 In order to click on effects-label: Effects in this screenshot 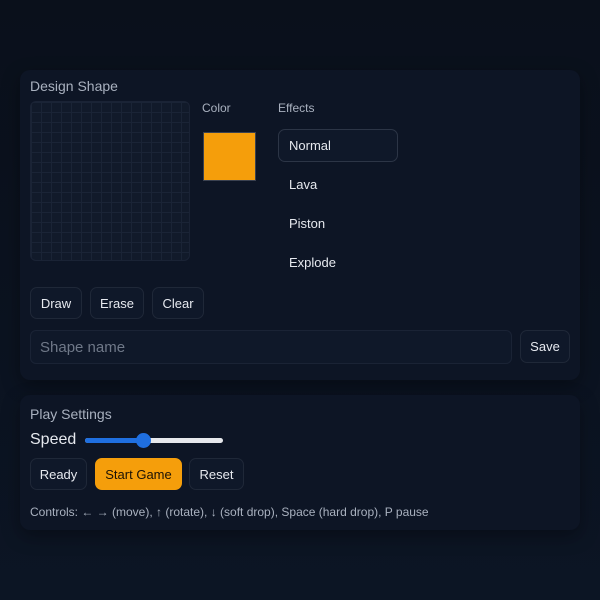, I will do `click(296, 108)`.